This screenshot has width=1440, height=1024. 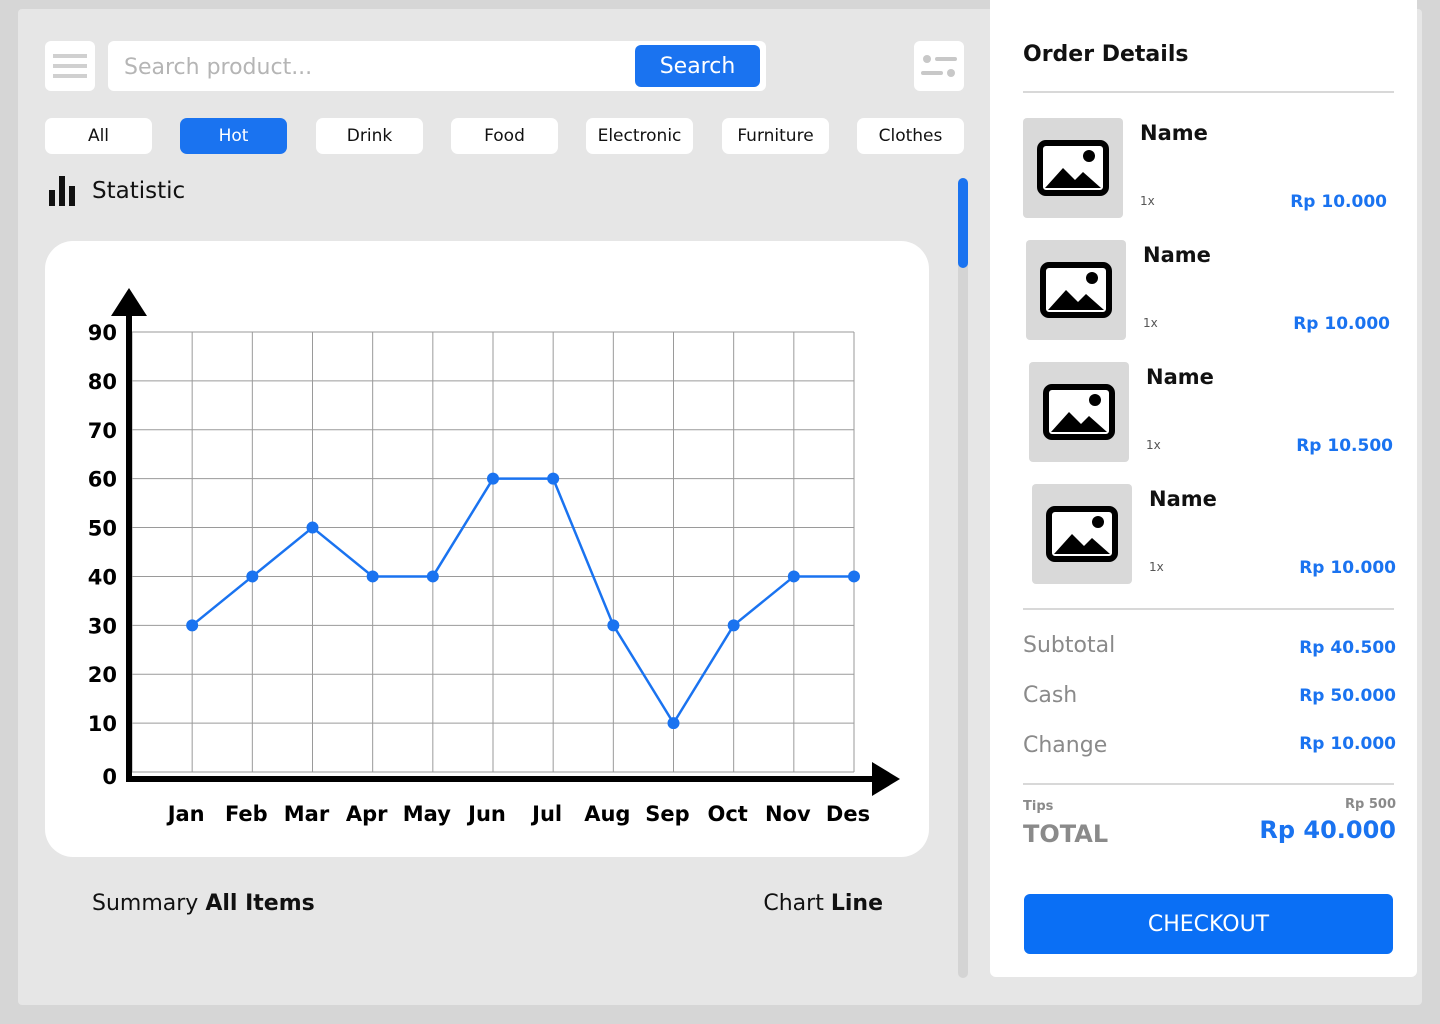 What do you see at coordinates (102, 382) in the screenshot?
I see `y-tick-label: 80` at bounding box center [102, 382].